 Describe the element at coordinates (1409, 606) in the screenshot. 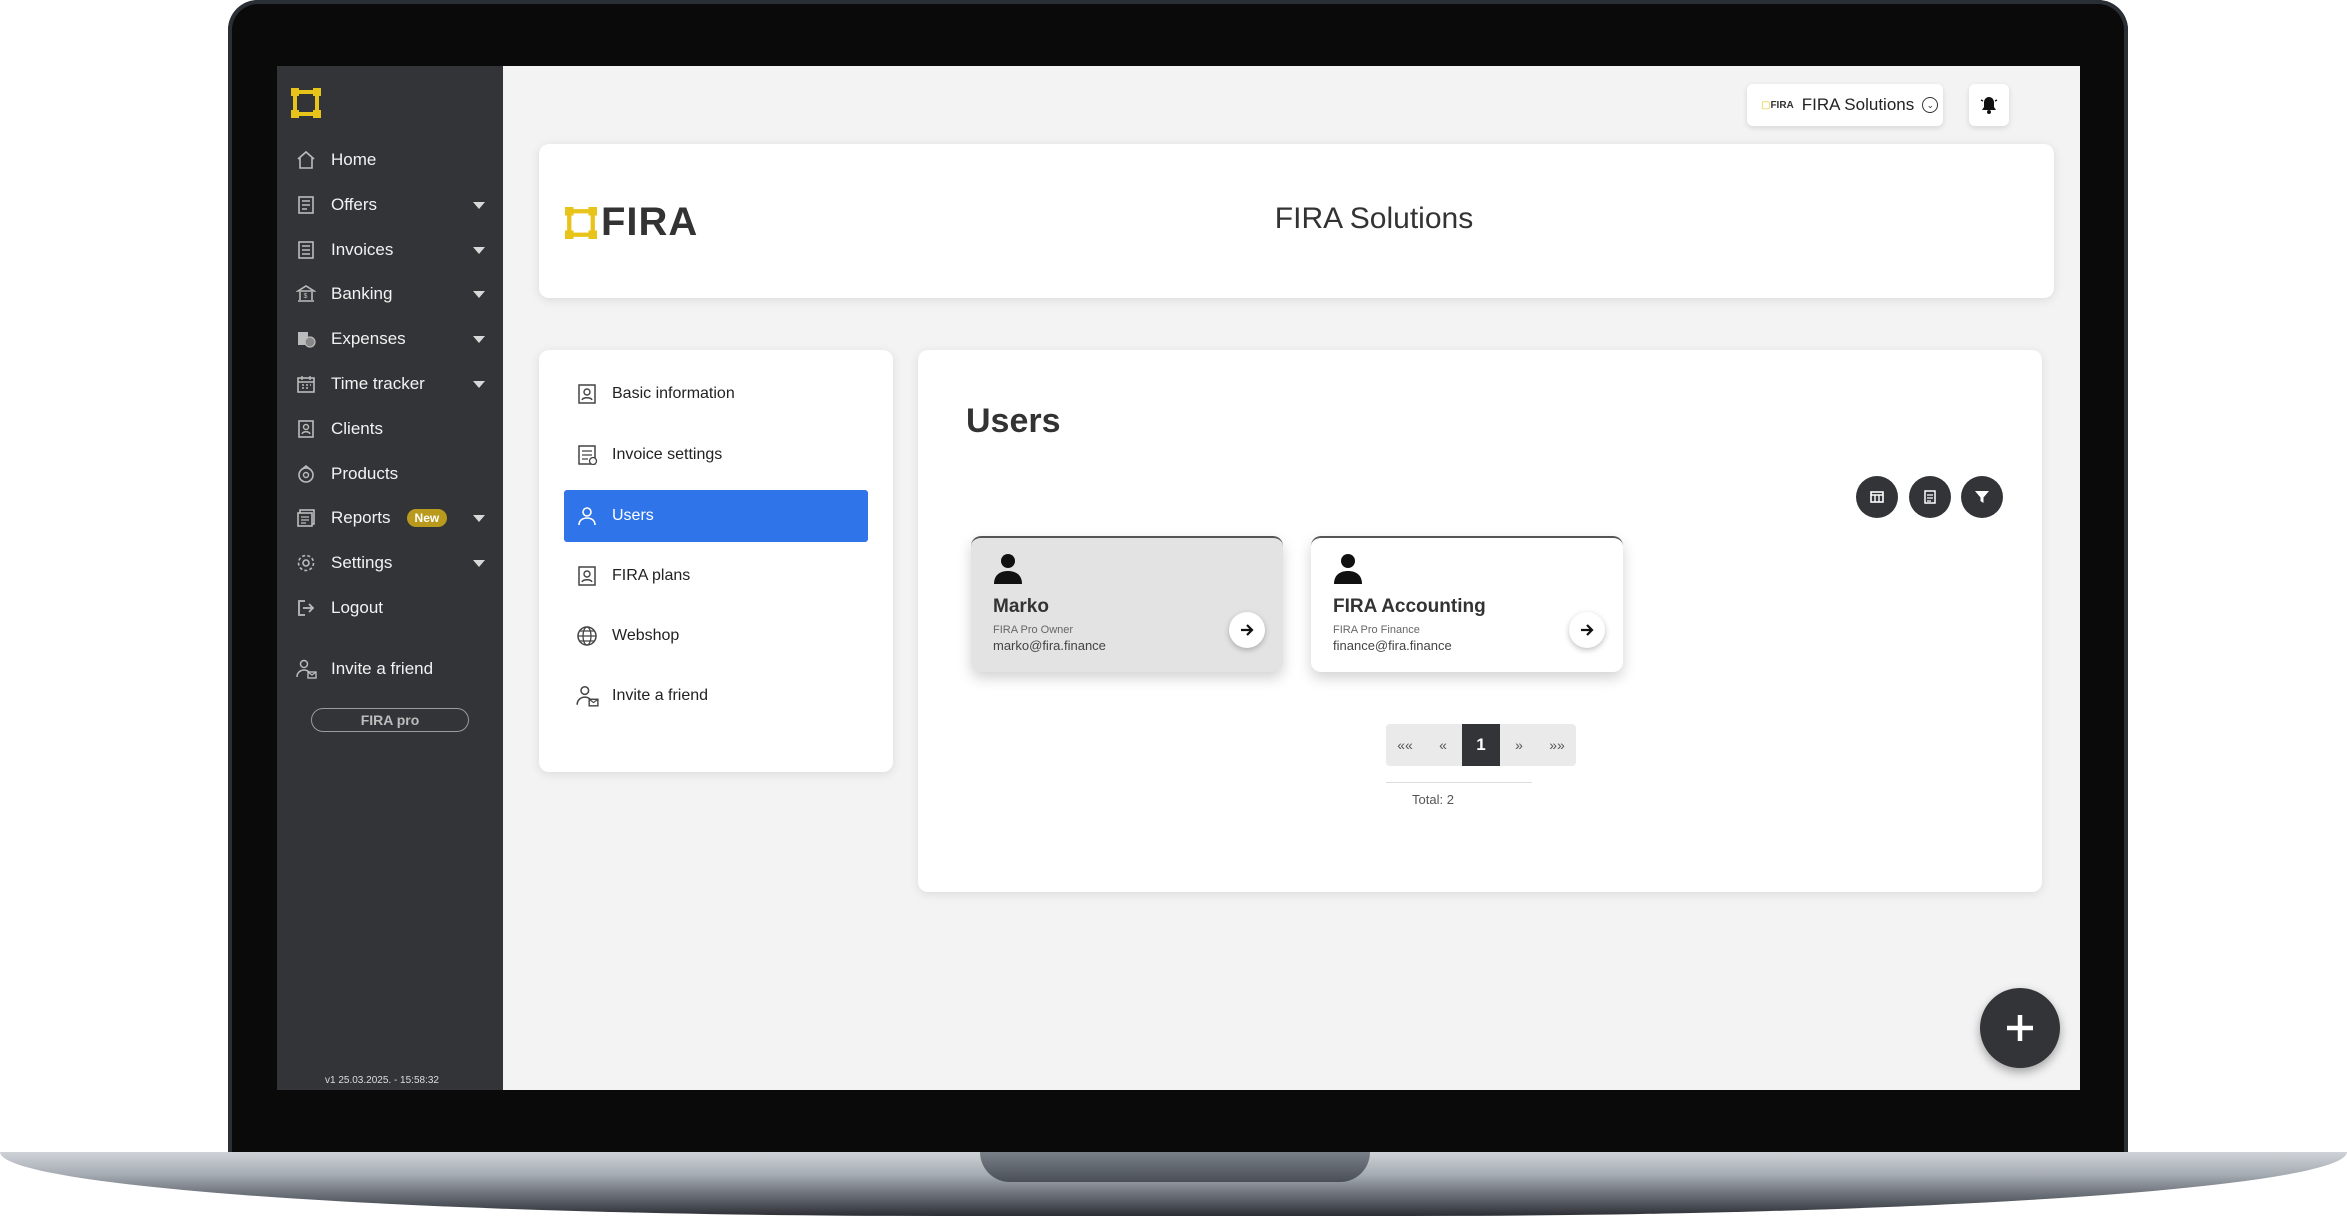

I see `user-name: FIRA Accounting` at that location.